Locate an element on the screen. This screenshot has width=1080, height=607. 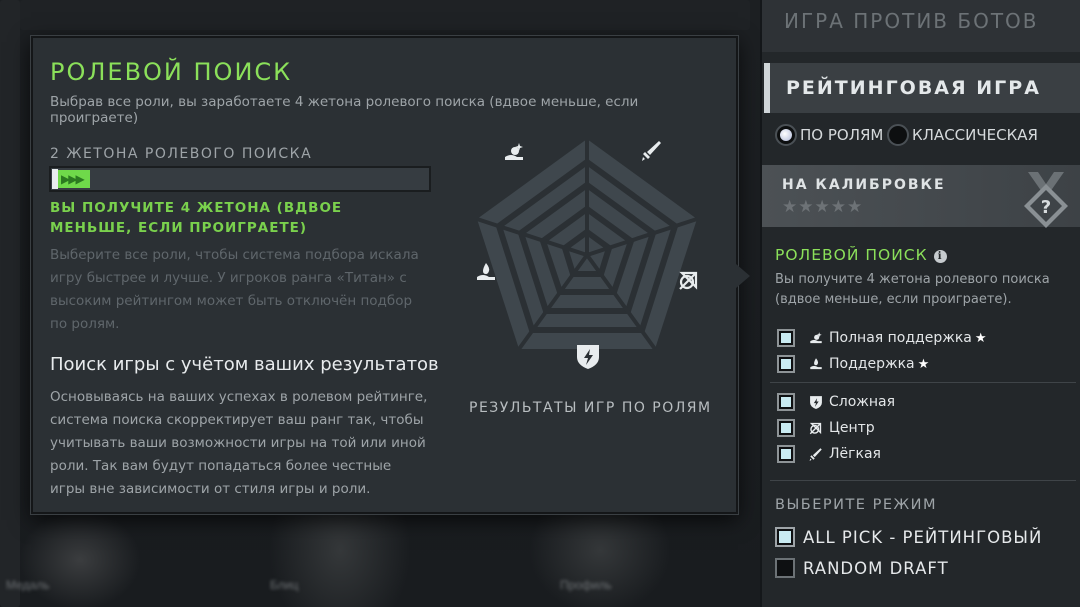
calibration-card: НА КАЛИБРОВКЕ ★★★★★ ? is located at coordinates (921, 196).